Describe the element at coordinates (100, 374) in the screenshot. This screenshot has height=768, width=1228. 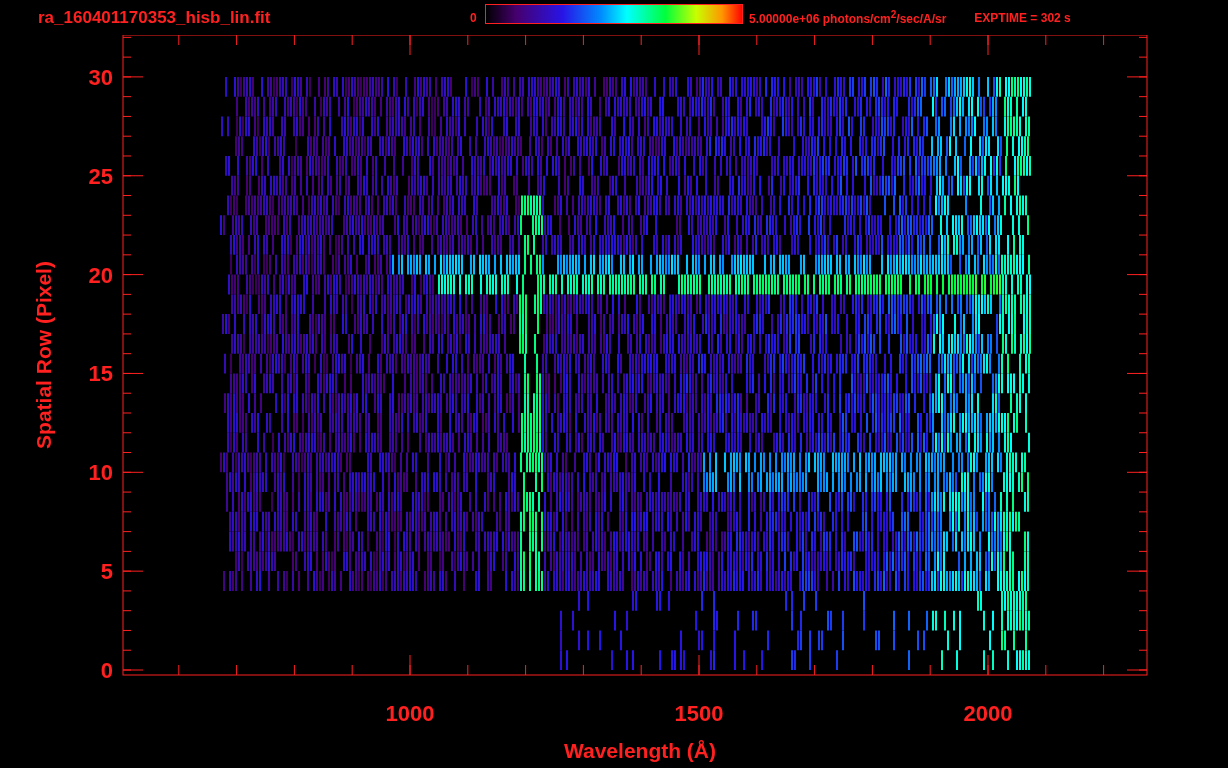
I see `y-tick-label: 15` at that location.